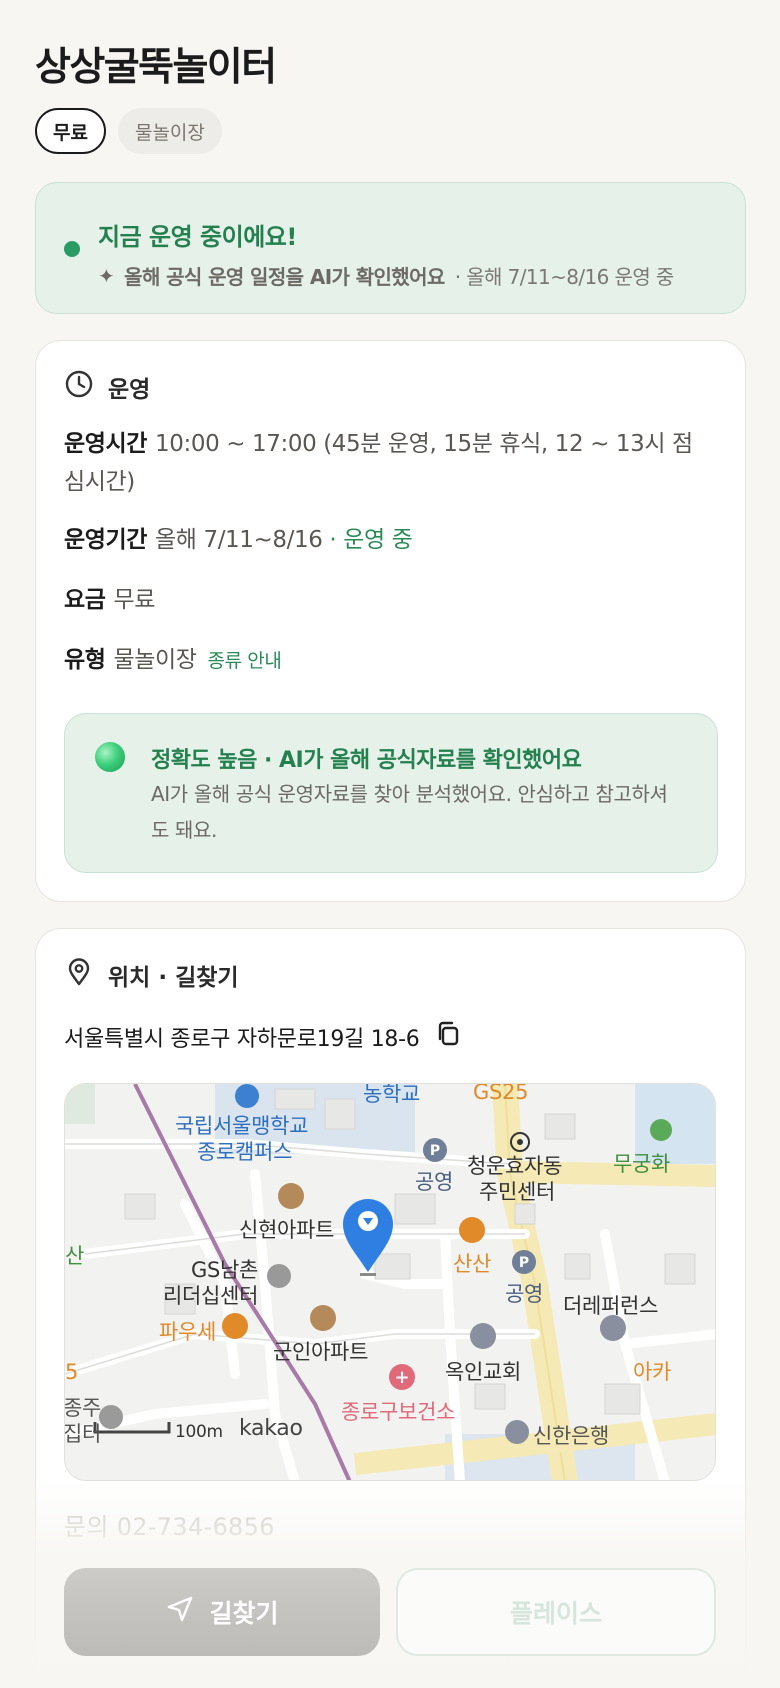 This screenshot has height=1688, width=780. I want to click on fee-value: 무료, so click(134, 600).